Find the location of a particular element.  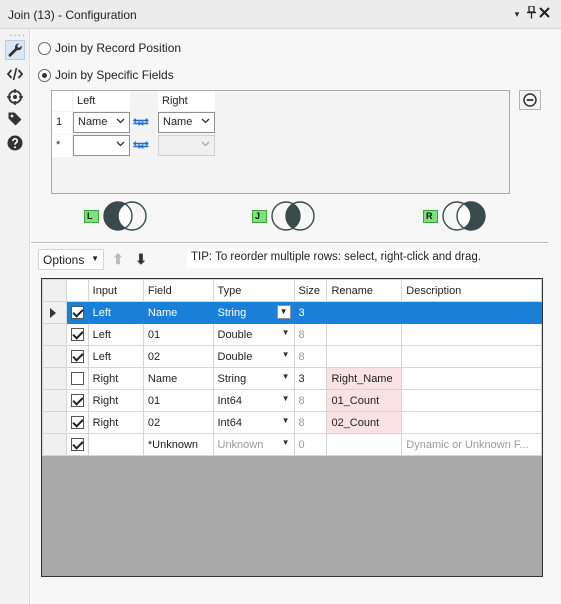

chevron-down-icon is located at coordinates (205, 121).